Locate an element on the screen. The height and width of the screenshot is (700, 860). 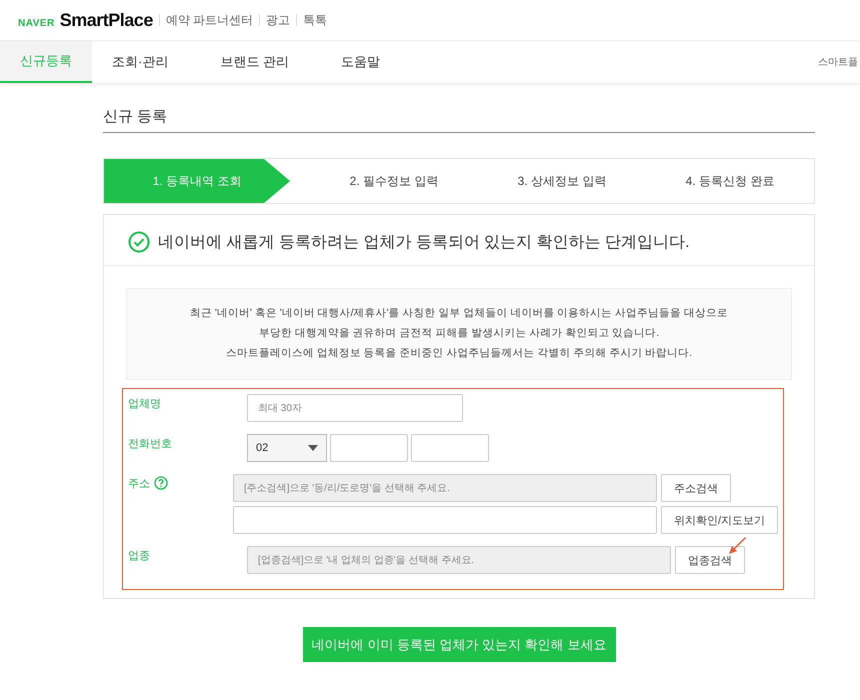
notice-text: 스마트플레이스에 업체정보 등록을 준비중인 사업주님들께서는 각별히 주의해 주시기 바랍니다. is located at coordinates (459, 353).